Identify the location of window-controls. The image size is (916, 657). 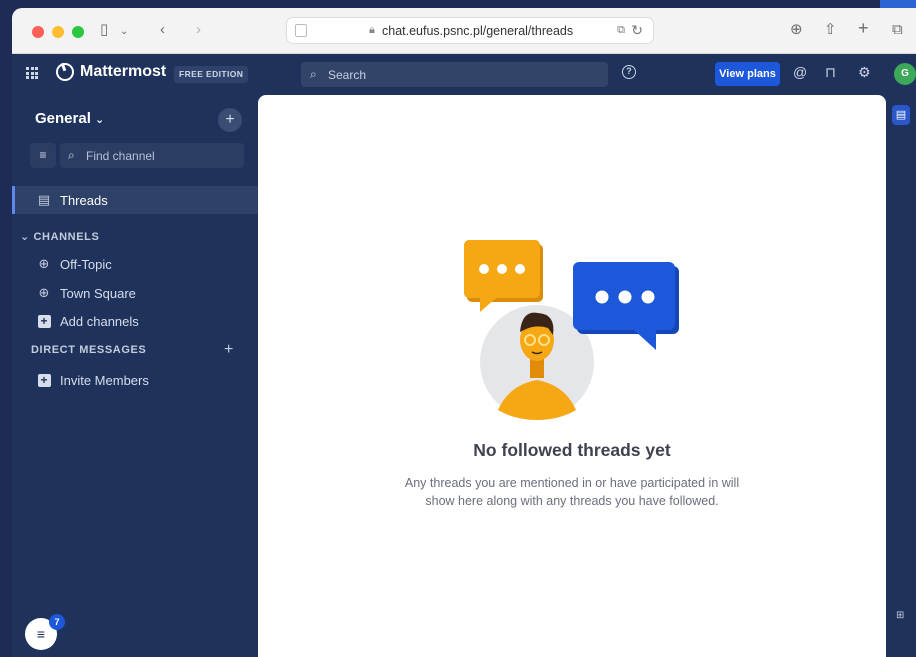
(58, 32).